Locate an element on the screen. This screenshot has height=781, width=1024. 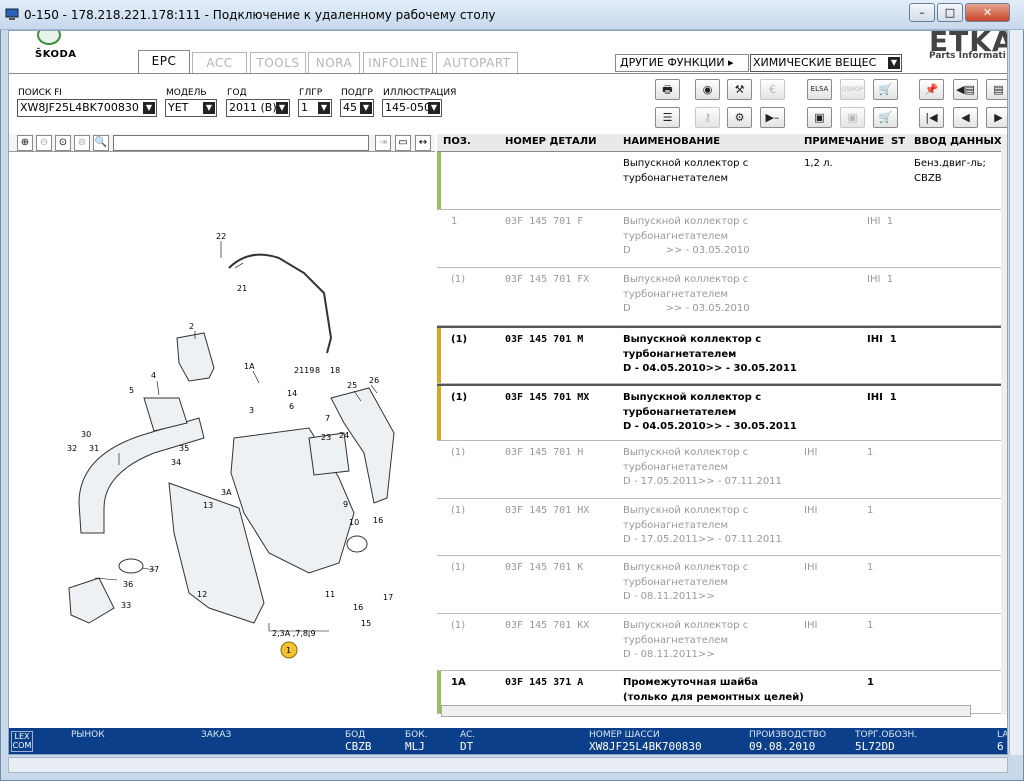
remote-desktop-icon is located at coordinates (12, 14).